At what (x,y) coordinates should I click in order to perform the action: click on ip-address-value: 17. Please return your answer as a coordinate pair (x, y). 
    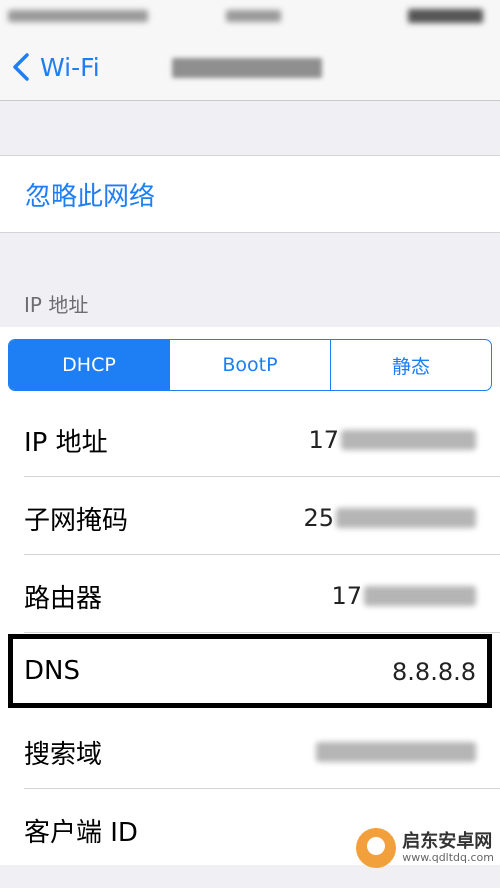
    Looking at the image, I should click on (392, 440).